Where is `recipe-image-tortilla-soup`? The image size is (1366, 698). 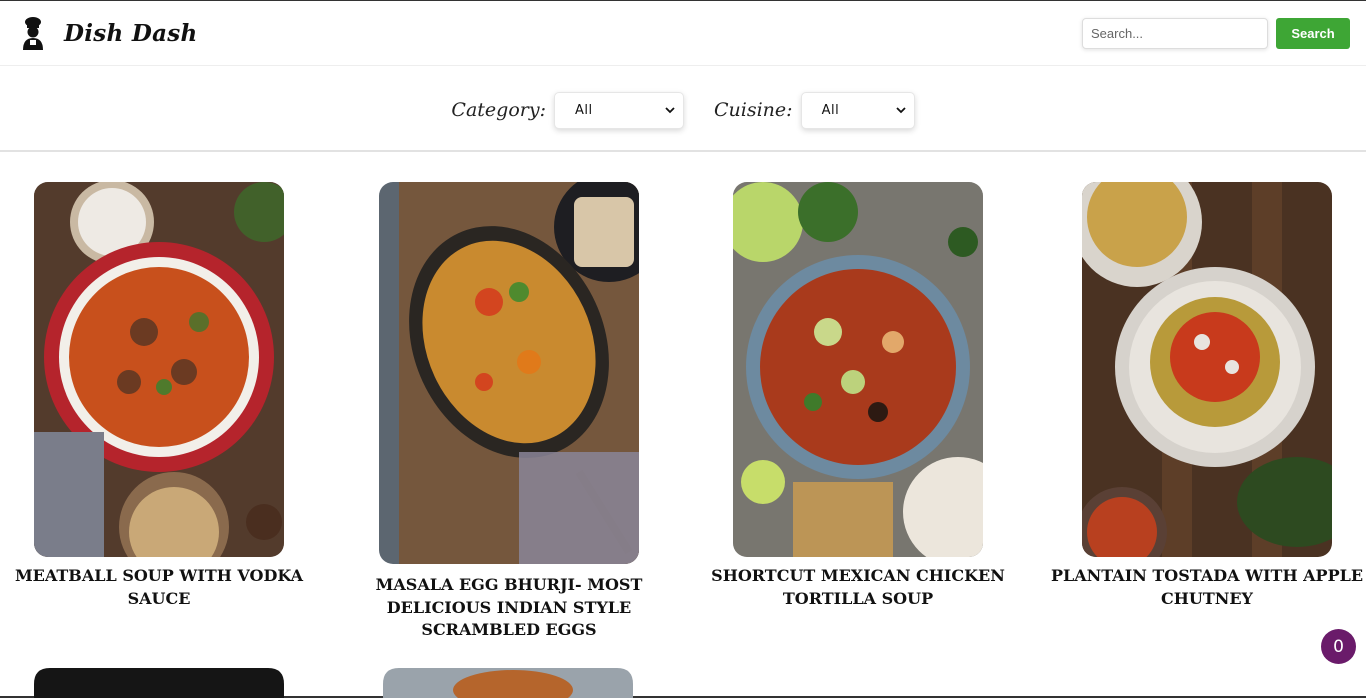 recipe-image-tortilla-soup is located at coordinates (858, 369).